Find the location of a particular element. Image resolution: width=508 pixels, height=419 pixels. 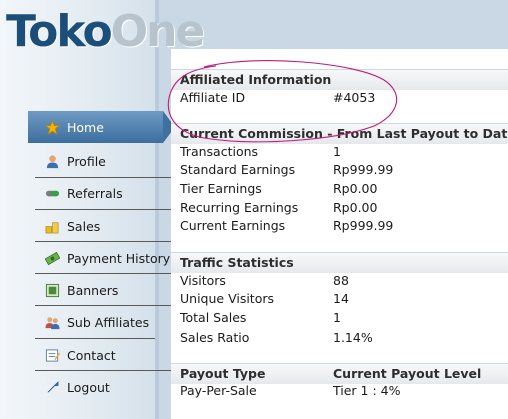

section-title: Payout Type is located at coordinates (223, 373).